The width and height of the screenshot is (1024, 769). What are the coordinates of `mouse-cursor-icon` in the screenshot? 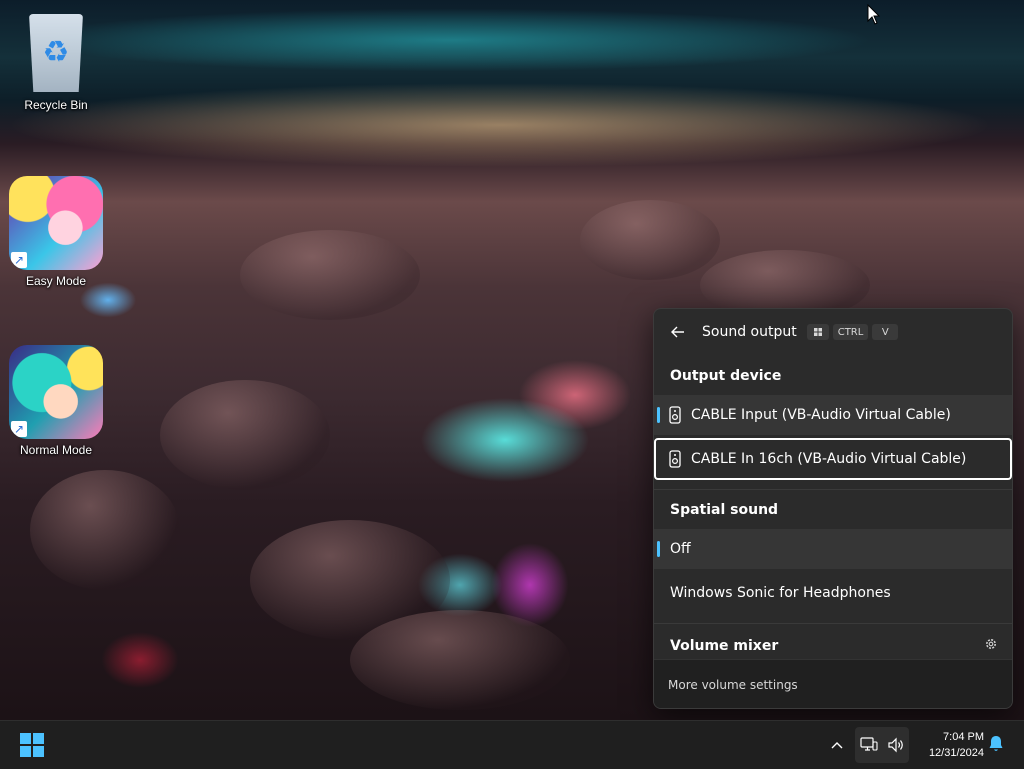 It's located at (874, 14).